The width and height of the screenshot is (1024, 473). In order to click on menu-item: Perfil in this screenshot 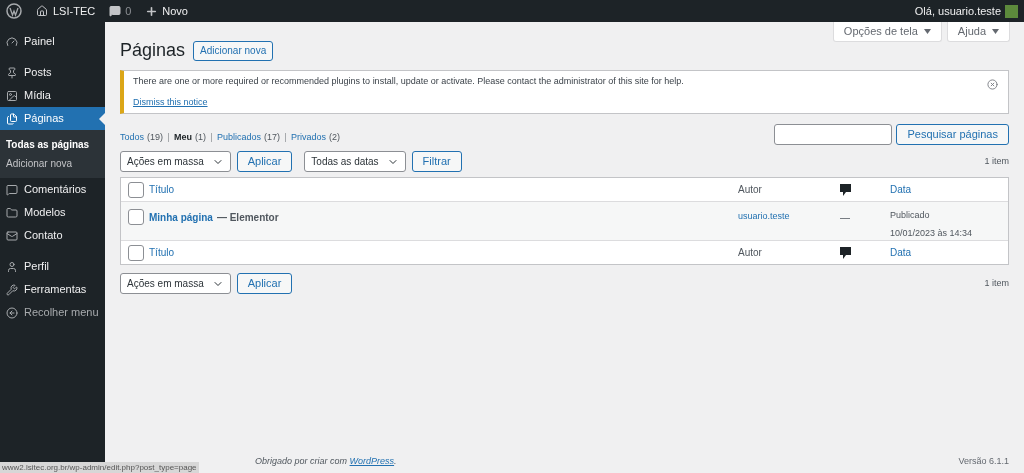, I will do `click(52, 266)`.